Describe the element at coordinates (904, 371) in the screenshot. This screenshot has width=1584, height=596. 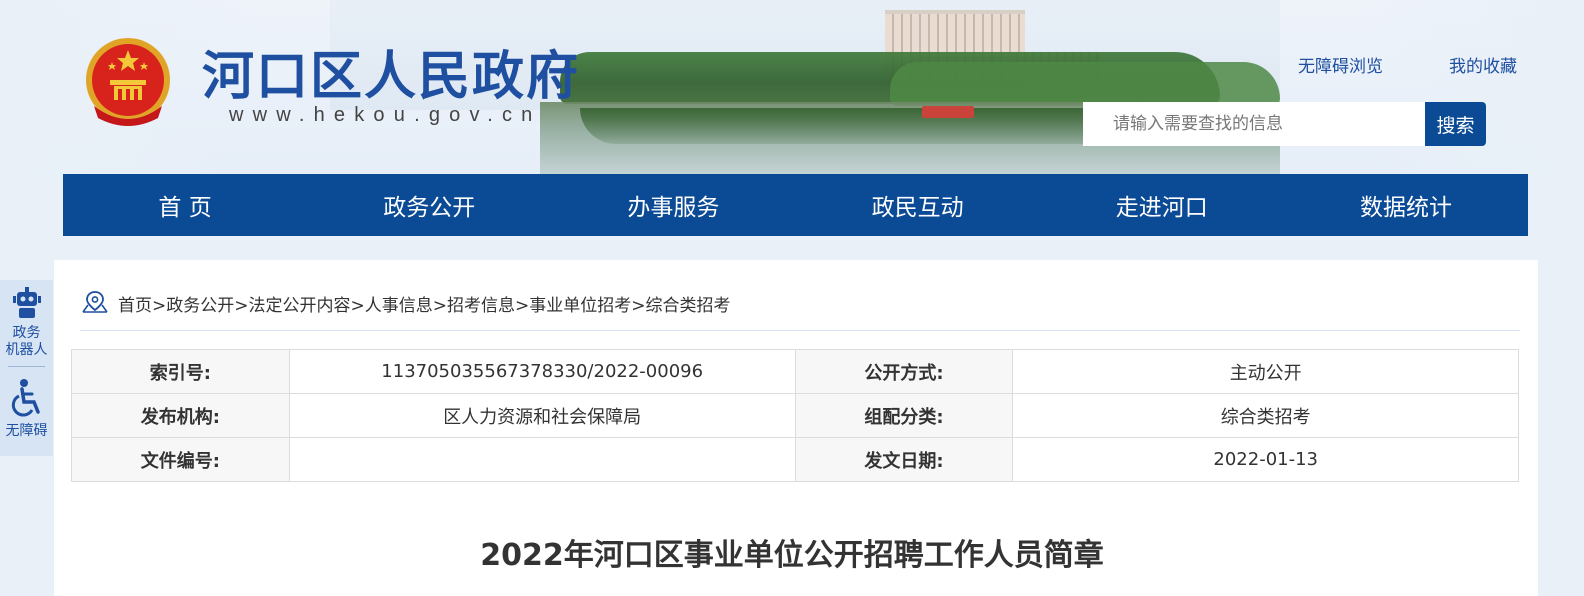
I see `publish-method-label: 公开方式:` at that location.